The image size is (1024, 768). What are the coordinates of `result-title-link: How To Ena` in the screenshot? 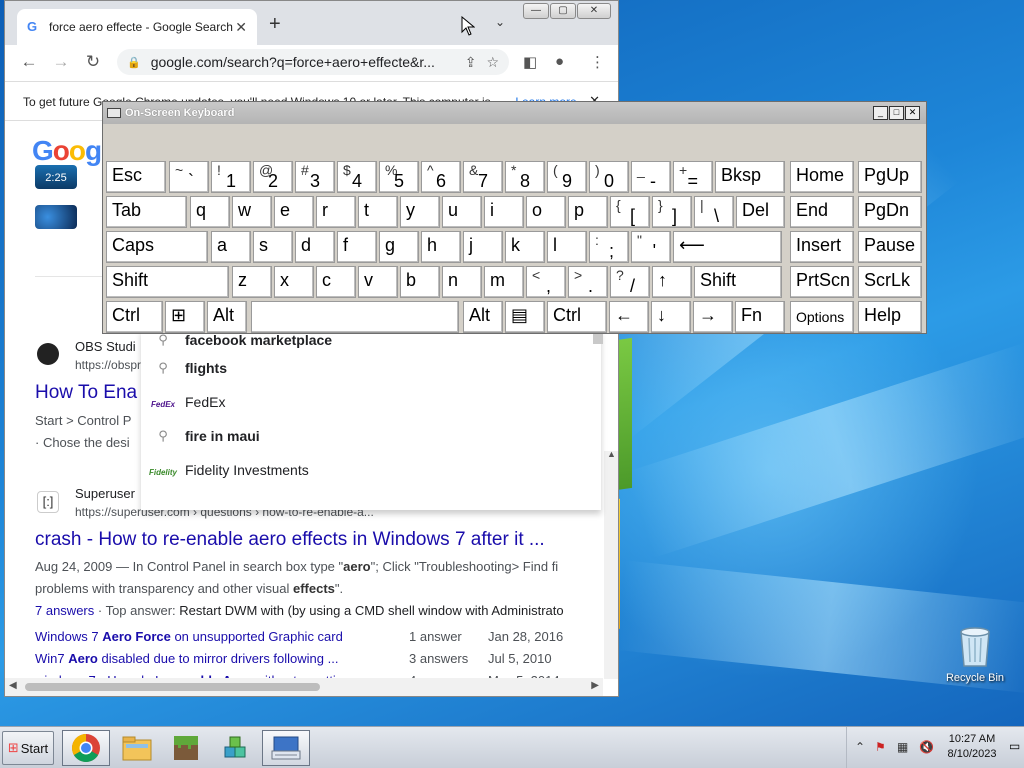 It's located at (86, 393).